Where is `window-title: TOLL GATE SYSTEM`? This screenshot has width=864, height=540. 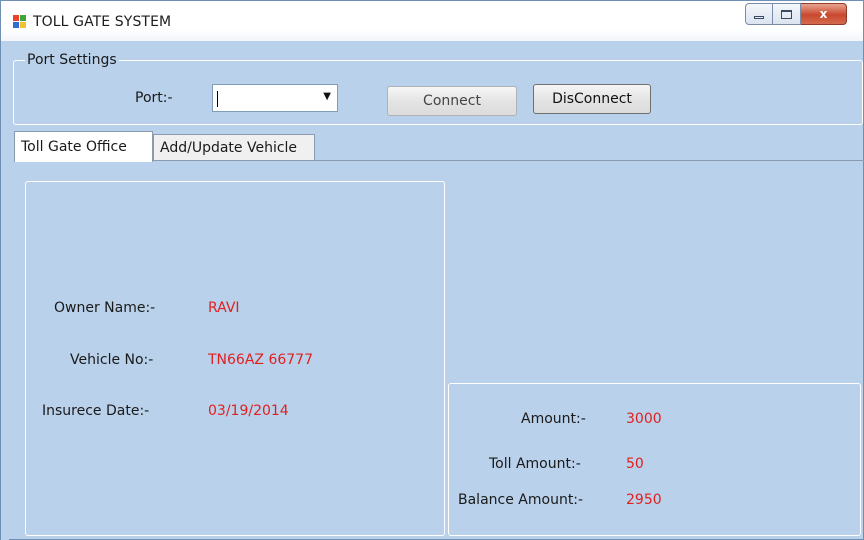
window-title: TOLL GATE SYSTEM is located at coordinates (102, 22).